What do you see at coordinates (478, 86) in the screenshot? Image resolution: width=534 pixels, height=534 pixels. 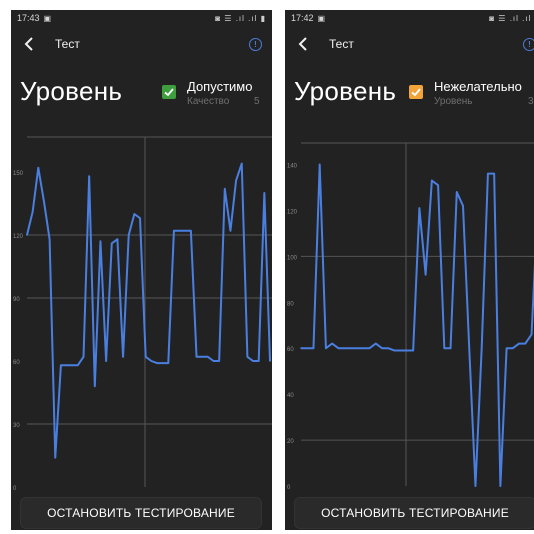 I see `status-label: Нежелательно` at bounding box center [478, 86].